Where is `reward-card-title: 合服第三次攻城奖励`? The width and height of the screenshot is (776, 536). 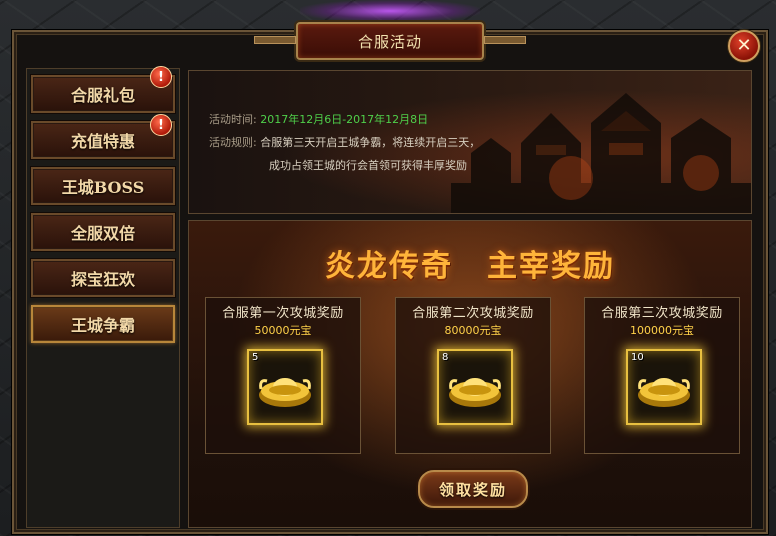
reward-card-title: 合服第三次攻城奖励 is located at coordinates (662, 313).